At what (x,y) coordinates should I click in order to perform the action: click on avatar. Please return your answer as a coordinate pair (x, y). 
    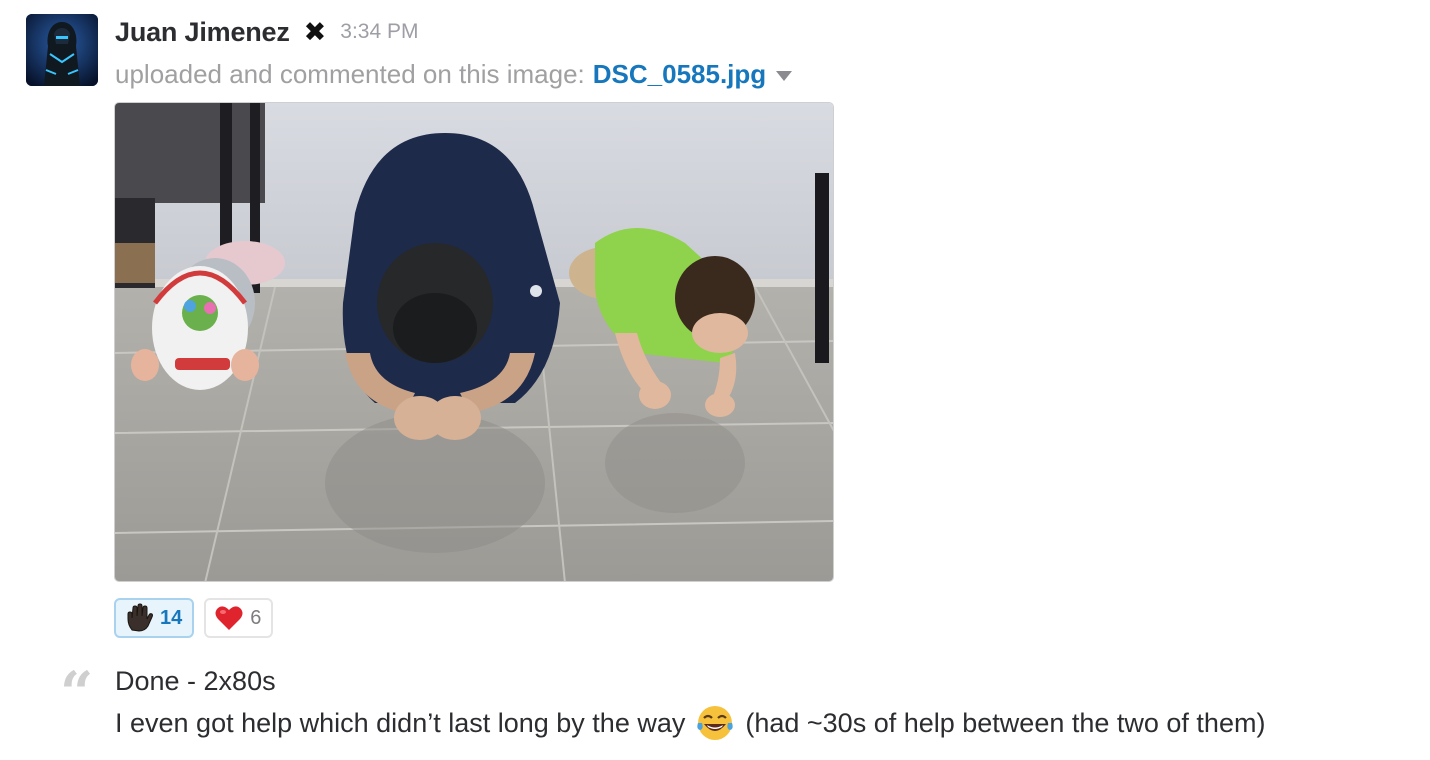
    Looking at the image, I should click on (62, 50).